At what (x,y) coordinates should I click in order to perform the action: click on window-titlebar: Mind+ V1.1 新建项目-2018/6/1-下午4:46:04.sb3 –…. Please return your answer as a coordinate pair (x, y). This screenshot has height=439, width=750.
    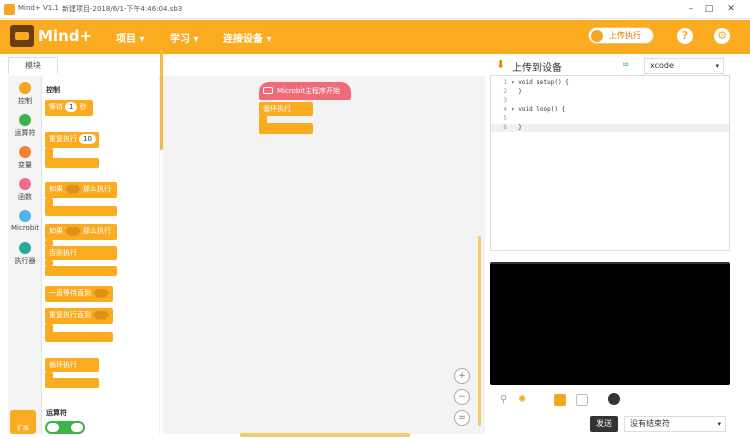
    Looking at the image, I should click on (375, 9).